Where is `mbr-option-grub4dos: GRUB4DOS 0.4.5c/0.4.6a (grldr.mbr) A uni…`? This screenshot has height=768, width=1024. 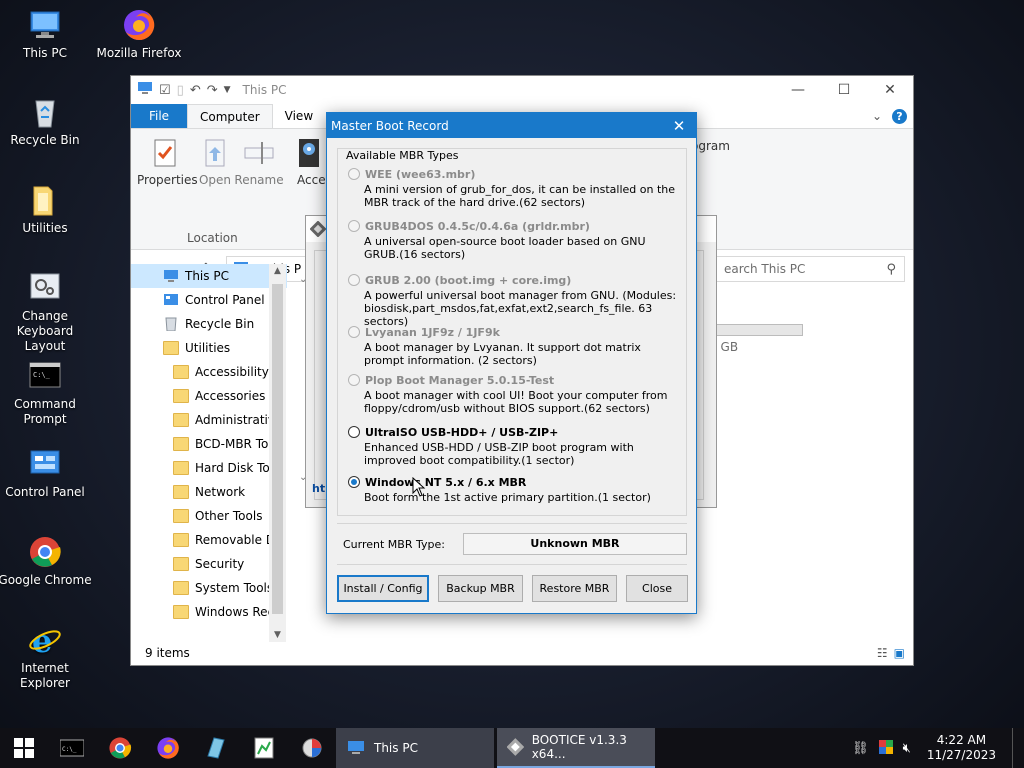 mbr-option-grub4dos: GRUB4DOS 0.4.5c/0.4.6a (grldr.mbr) A uni… is located at coordinates (515, 240).